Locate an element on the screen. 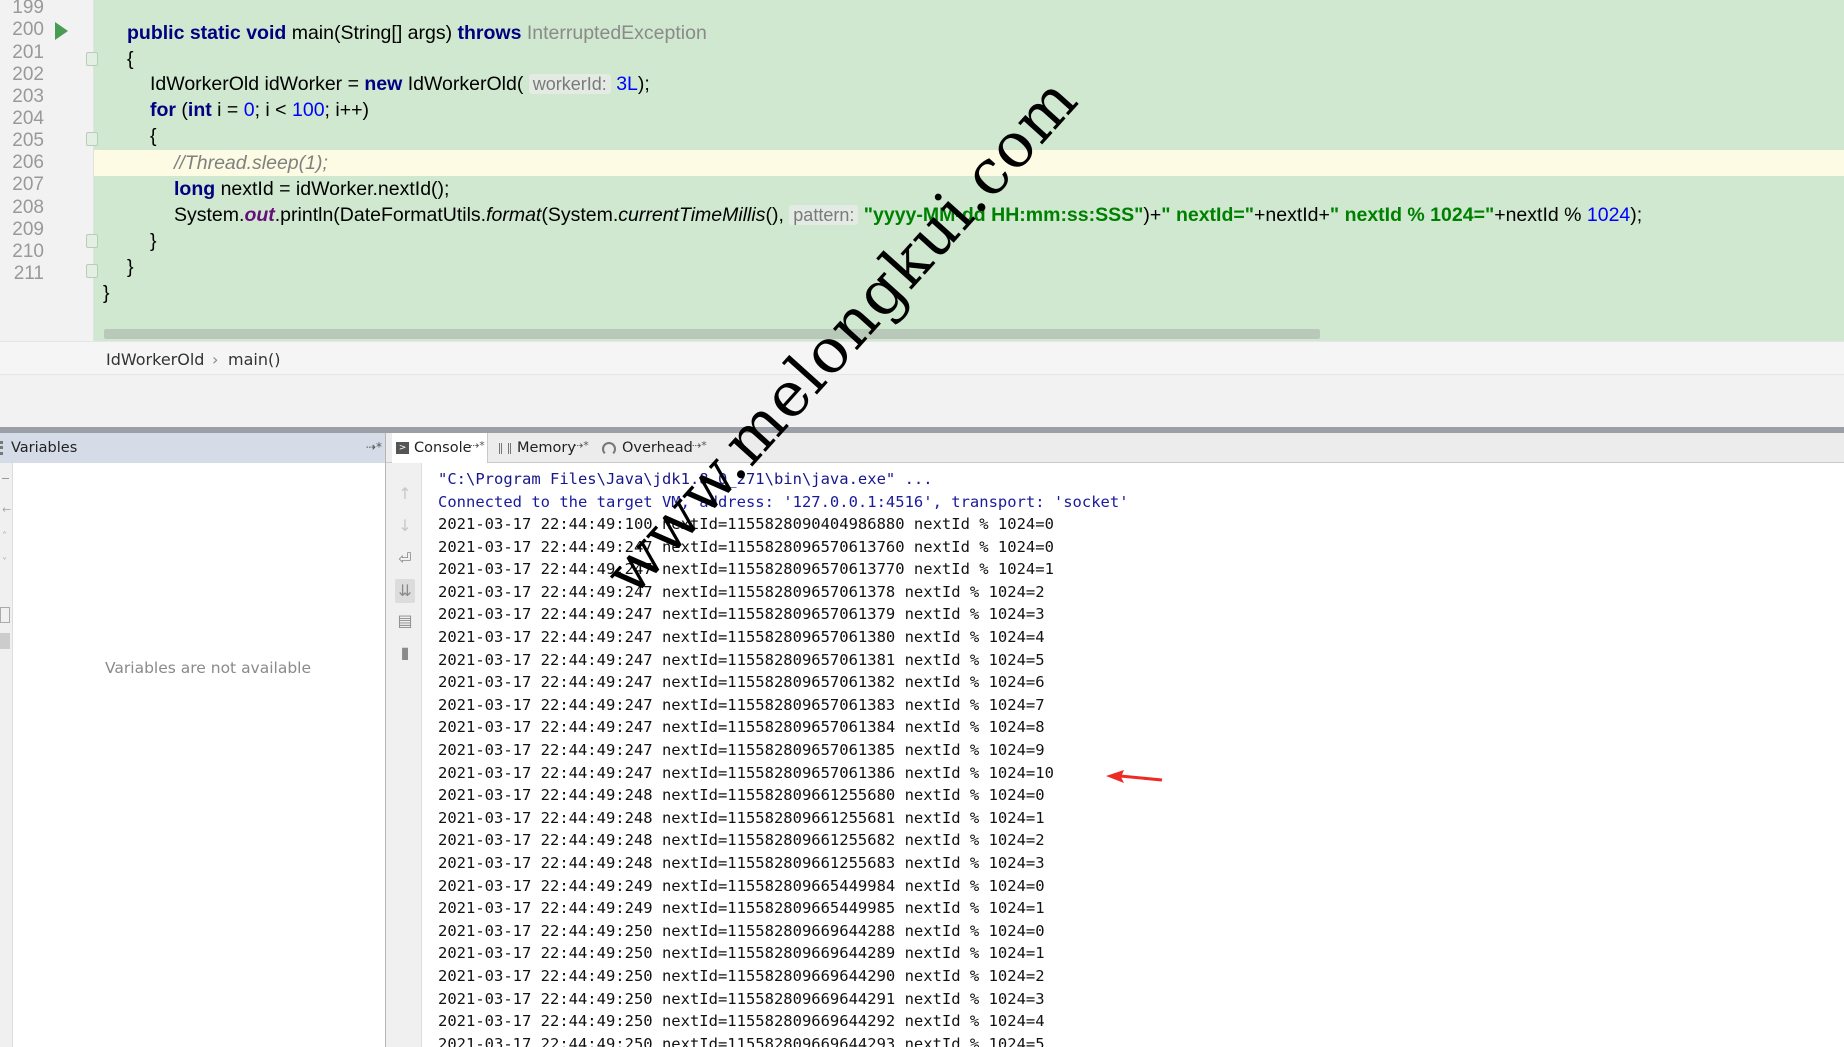 Image resolution: width=1844 pixels, height=1047 pixels. code-token: InterruptedException is located at coordinates (616, 33).